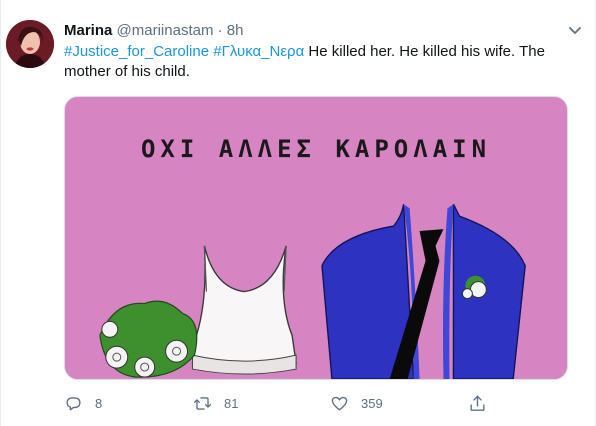 The height and width of the screenshot is (426, 596). I want to click on reply-count: 8, so click(99, 403).